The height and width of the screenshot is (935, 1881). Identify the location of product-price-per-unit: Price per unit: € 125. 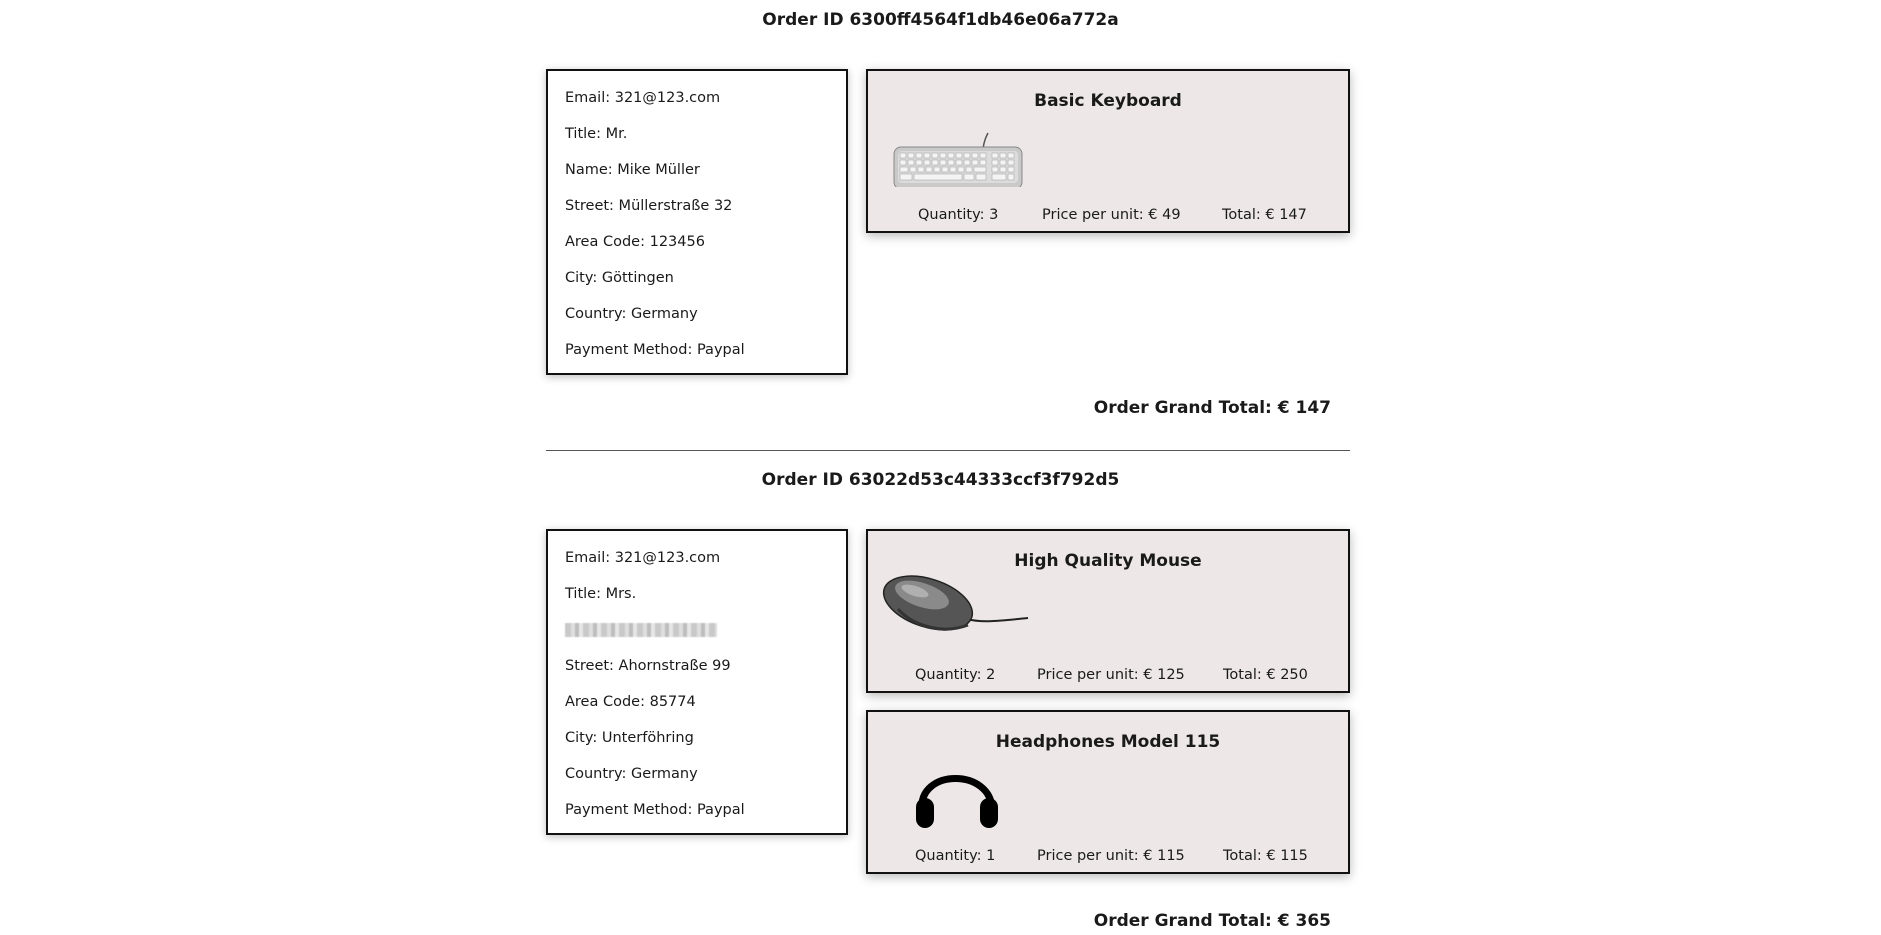
(1111, 675).